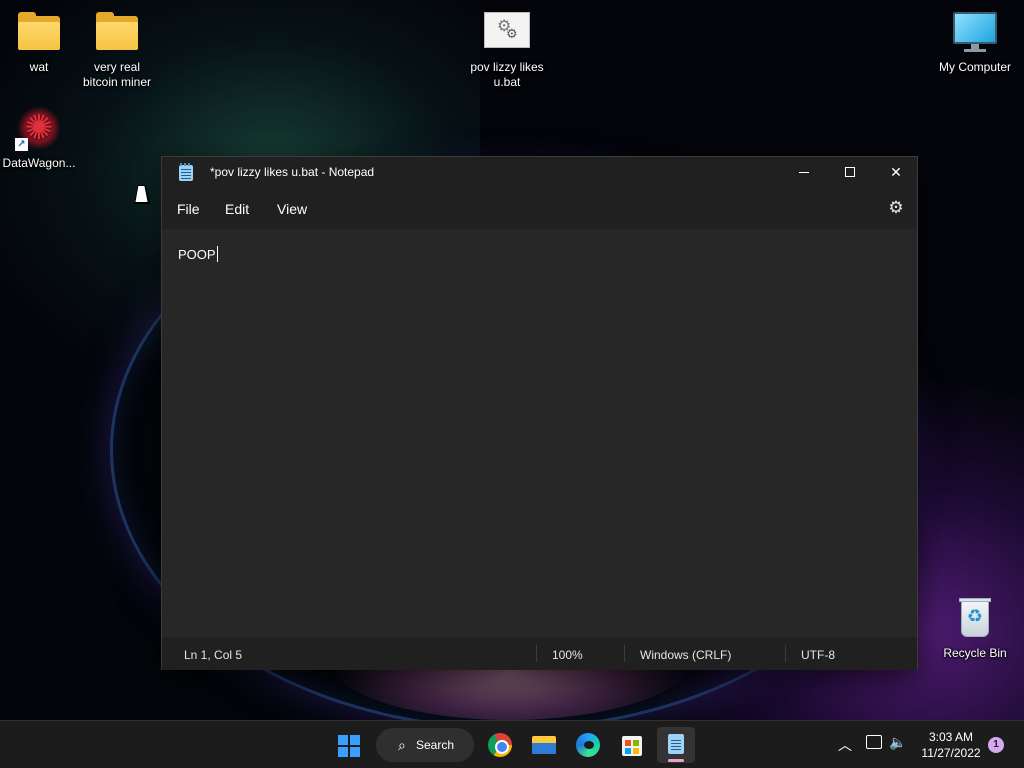 The width and height of the screenshot is (1024, 768). I want to click on taskbar-file-explorer, so click(544, 745).